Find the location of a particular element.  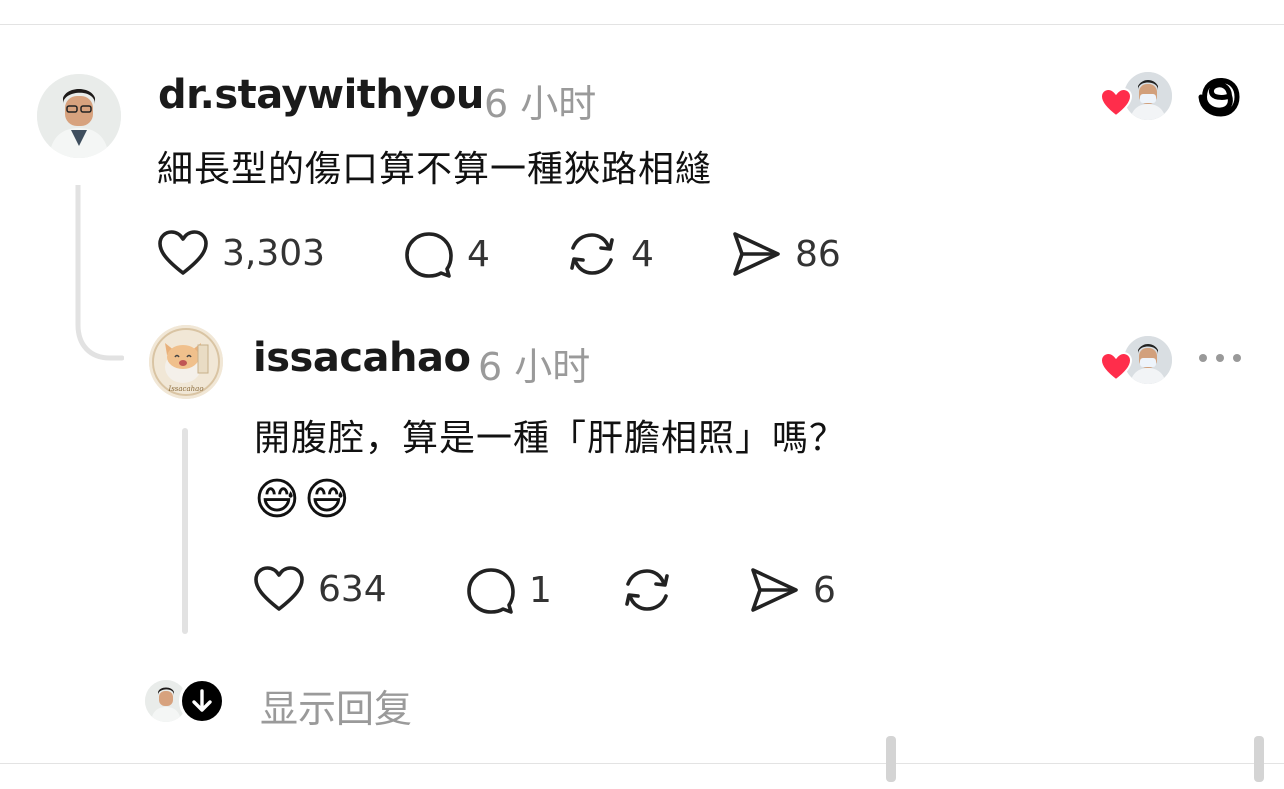

reply-username: issacahao is located at coordinates (362, 358).